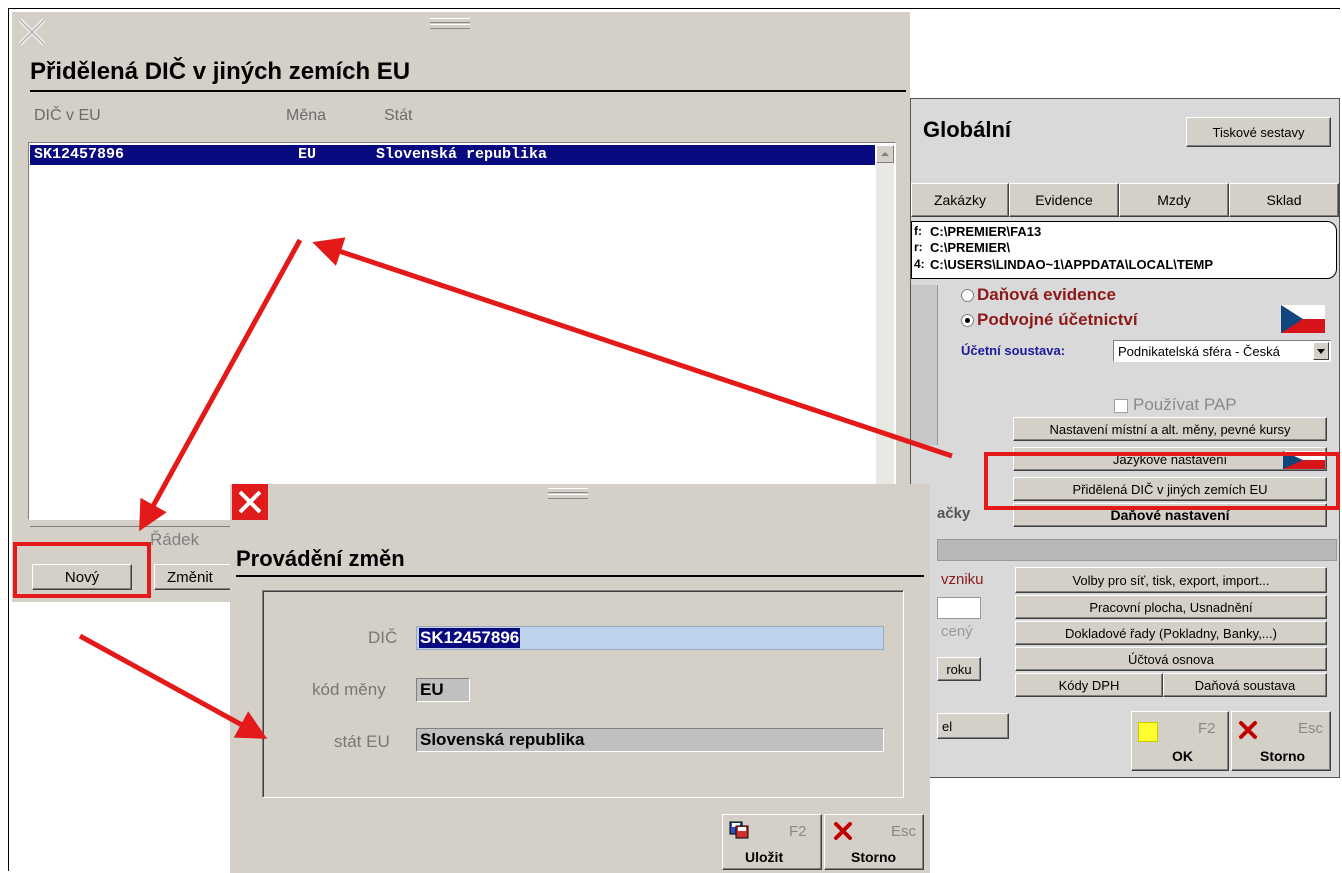 This screenshot has width=1342, height=873. I want to click on arrow-to-new-button, so click(221, 385).